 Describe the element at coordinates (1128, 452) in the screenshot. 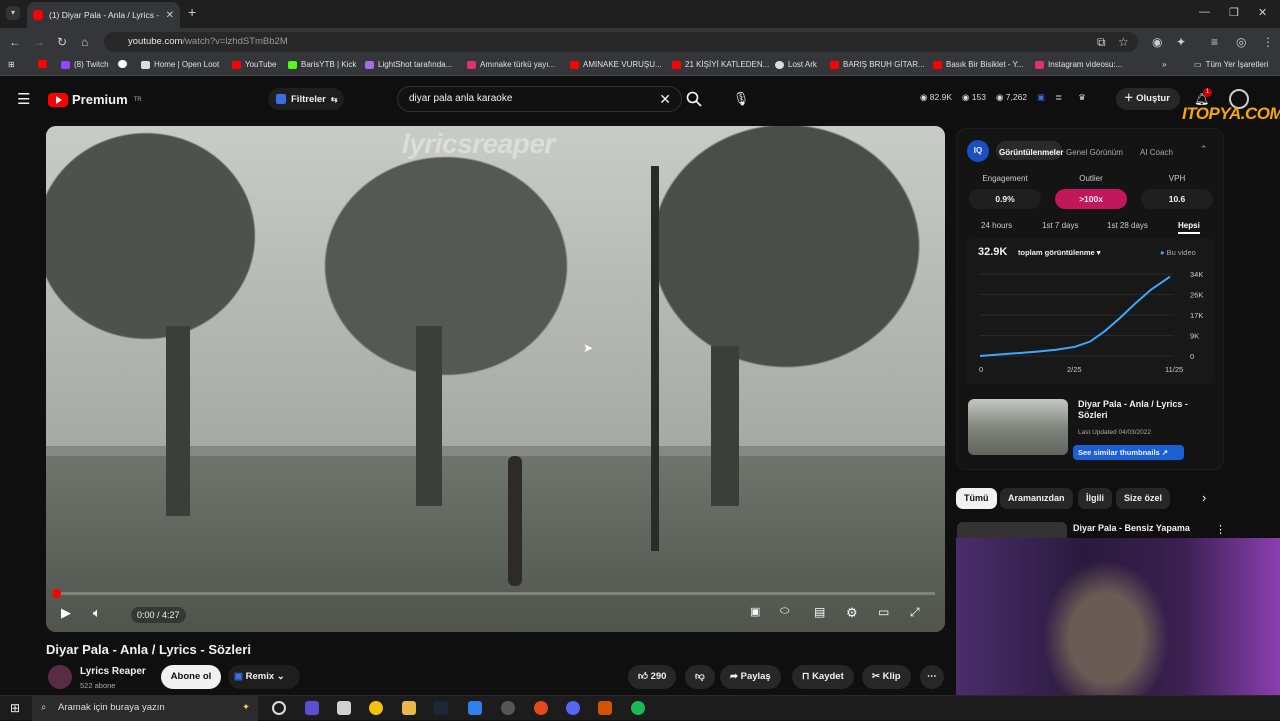

I see `similar-thumbnails-button: See similar thumbnails ↗` at that location.